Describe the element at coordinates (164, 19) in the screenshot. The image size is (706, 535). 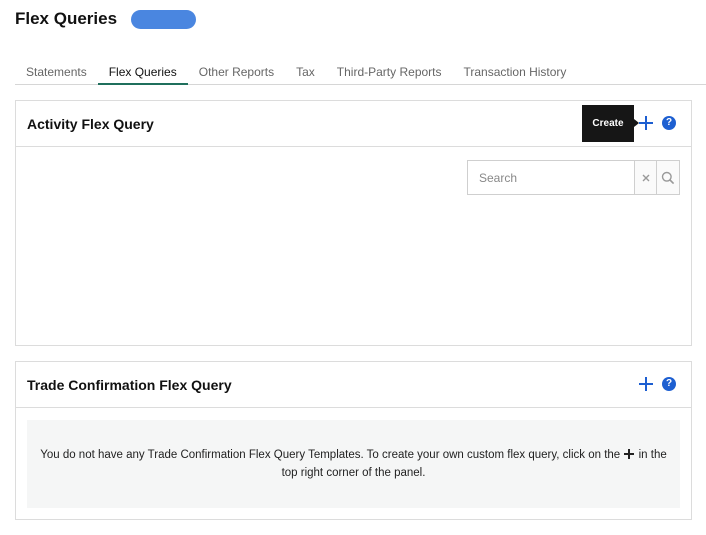
I see `account-pill` at that location.